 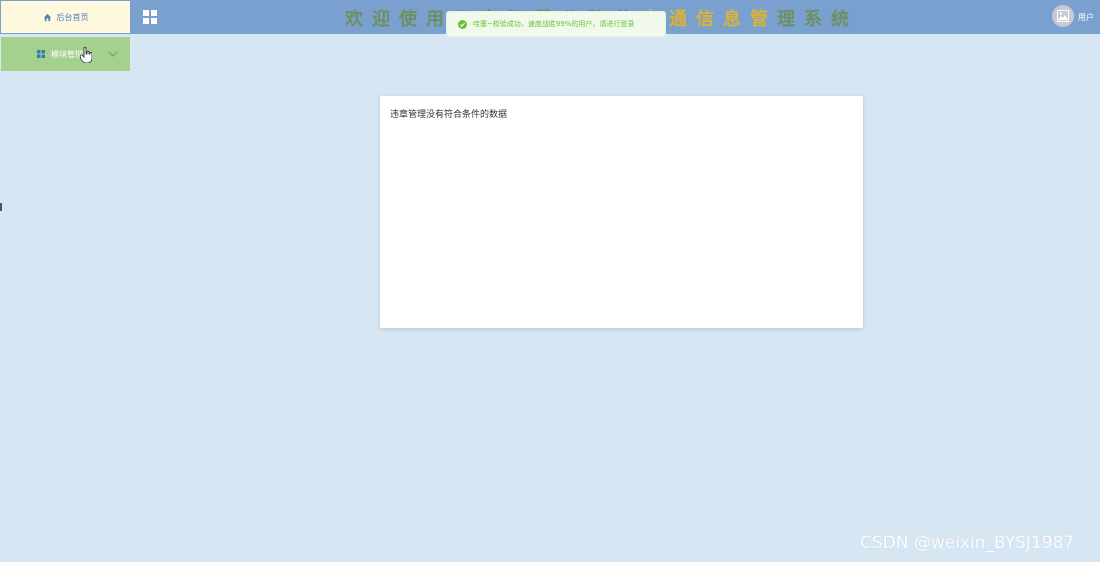 I want to click on home-link: 后台首页, so click(x=65, y=17).